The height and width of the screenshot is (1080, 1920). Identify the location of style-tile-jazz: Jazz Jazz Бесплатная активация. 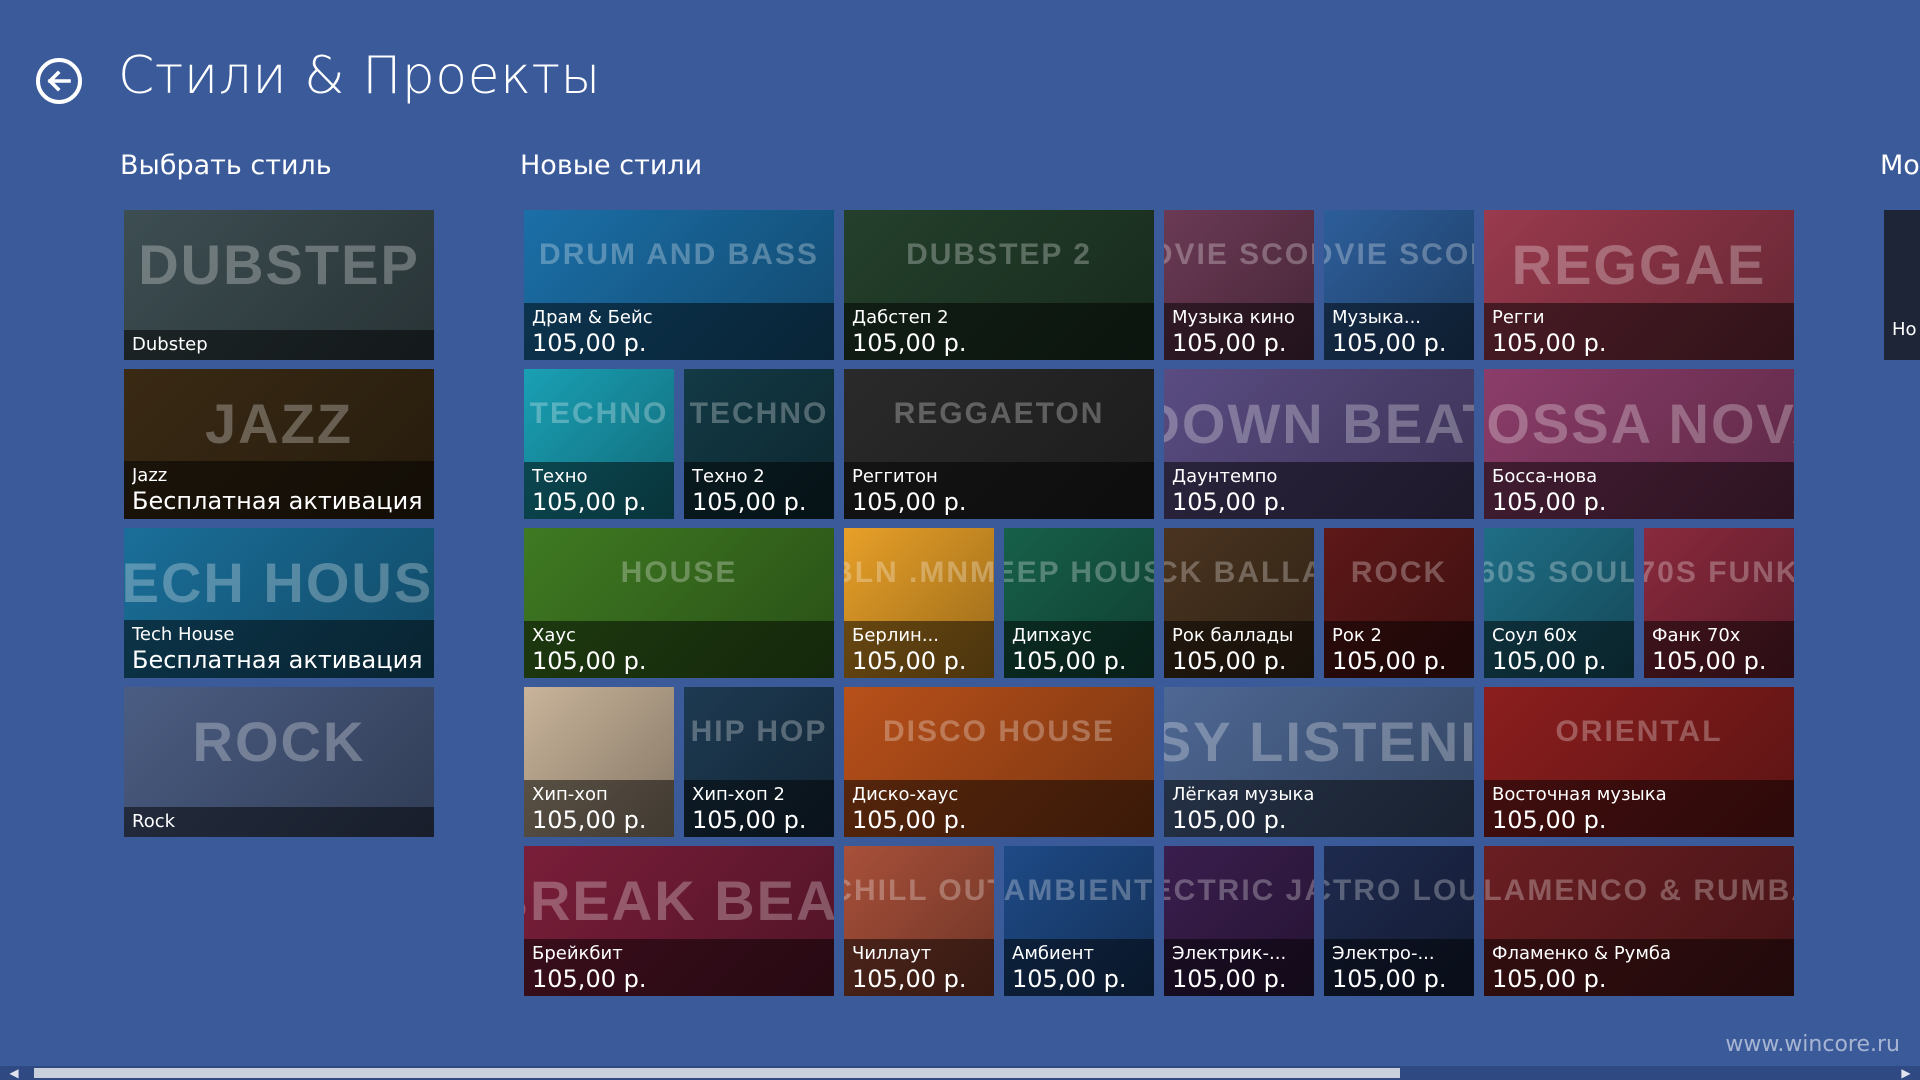
(279, 444).